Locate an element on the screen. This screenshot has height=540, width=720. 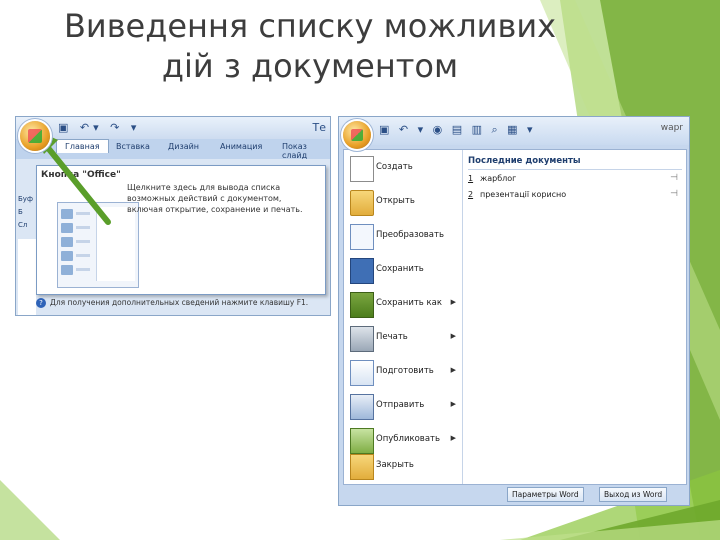
menu-footer: Параметры Word Выход из Word is located at coordinates (514, 494).